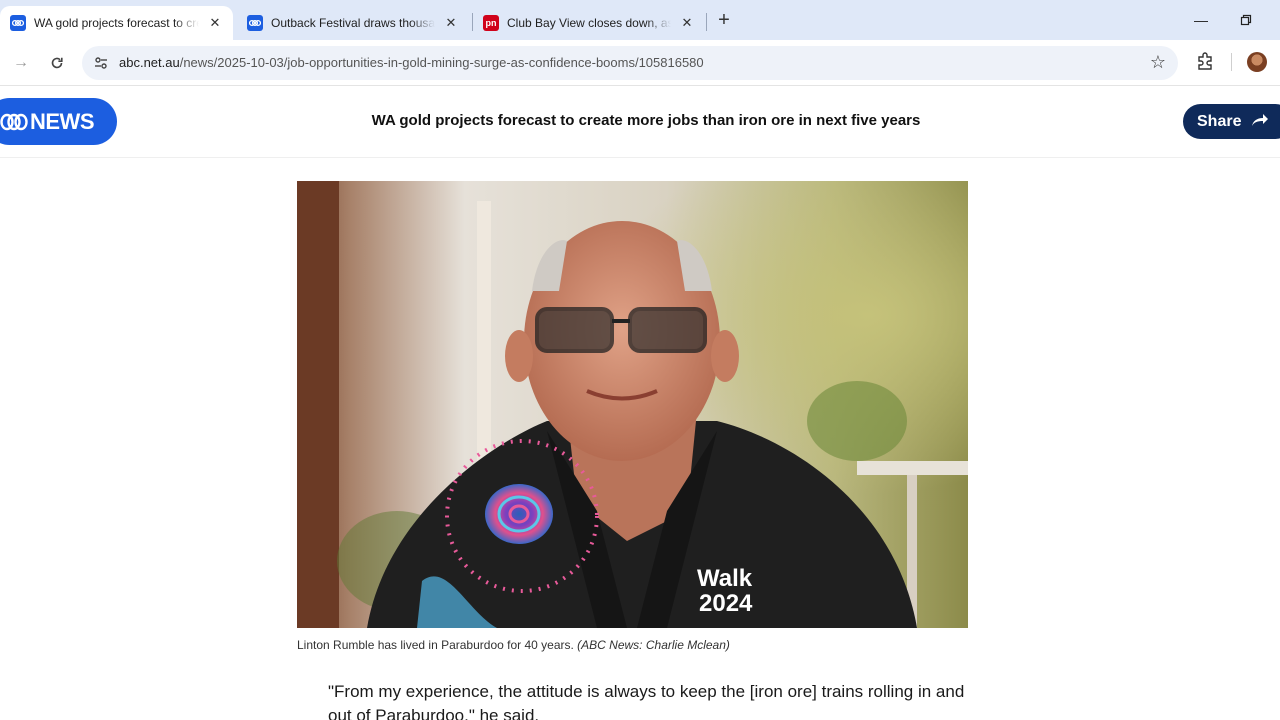 Image resolution: width=1280 pixels, height=720 pixels. What do you see at coordinates (1205, 61) in the screenshot?
I see `extensions-icon` at bounding box center [1205, 61].